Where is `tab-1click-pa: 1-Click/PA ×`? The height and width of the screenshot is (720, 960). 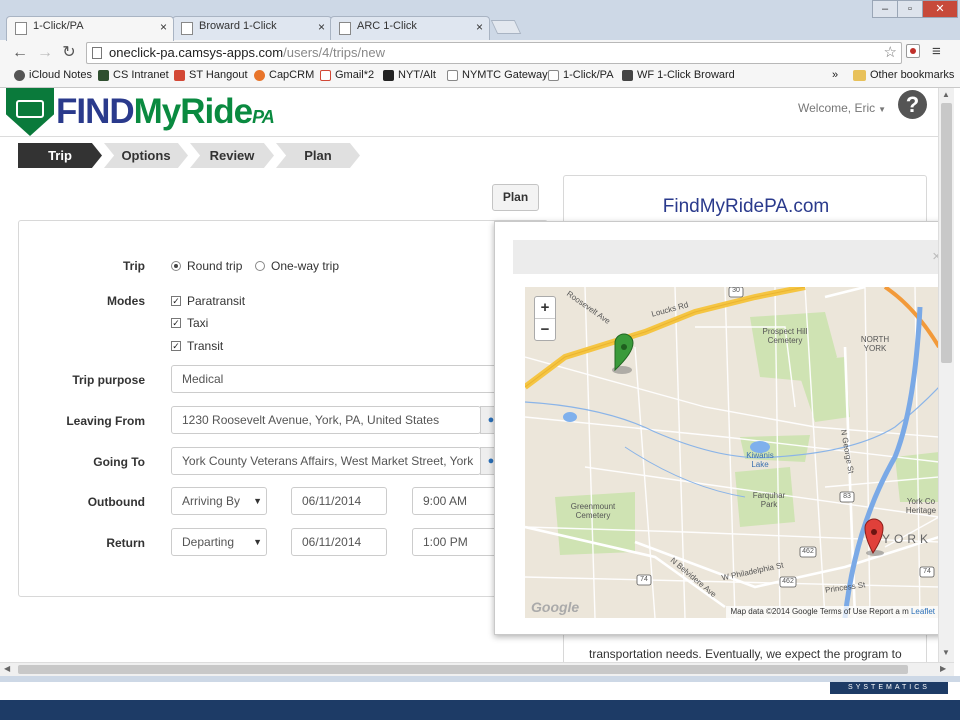 tab-1click-pa: 1-Click/PA × is located at coordinates (90, 28).